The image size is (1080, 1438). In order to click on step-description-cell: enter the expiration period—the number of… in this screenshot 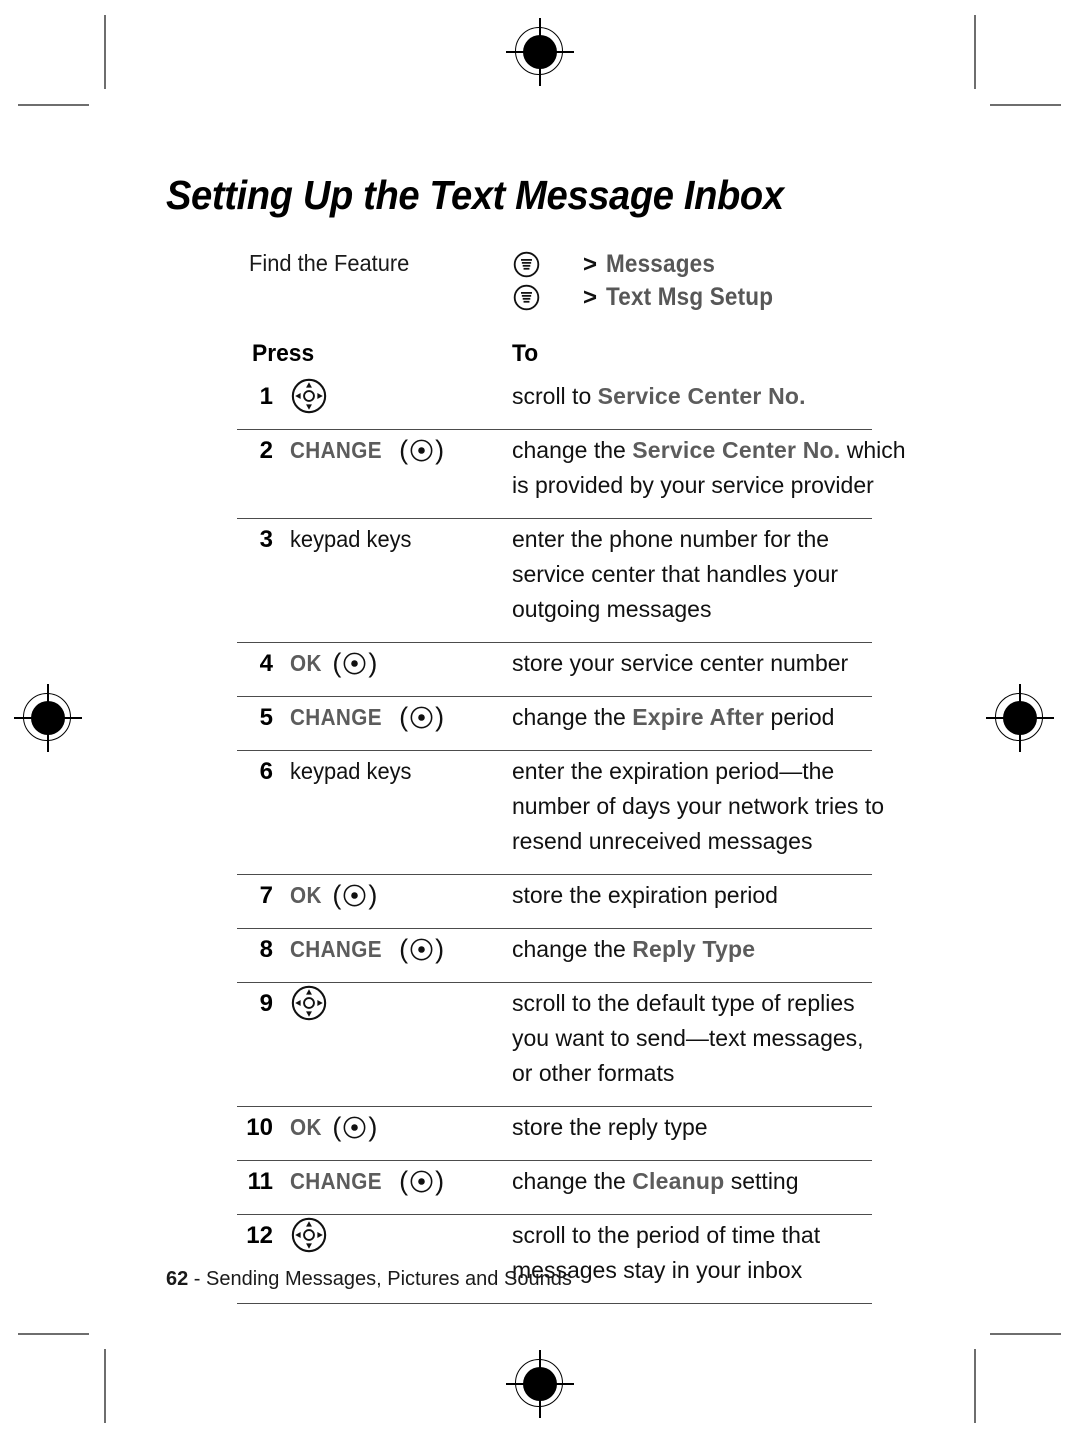, I will do `click(698, 806)`.